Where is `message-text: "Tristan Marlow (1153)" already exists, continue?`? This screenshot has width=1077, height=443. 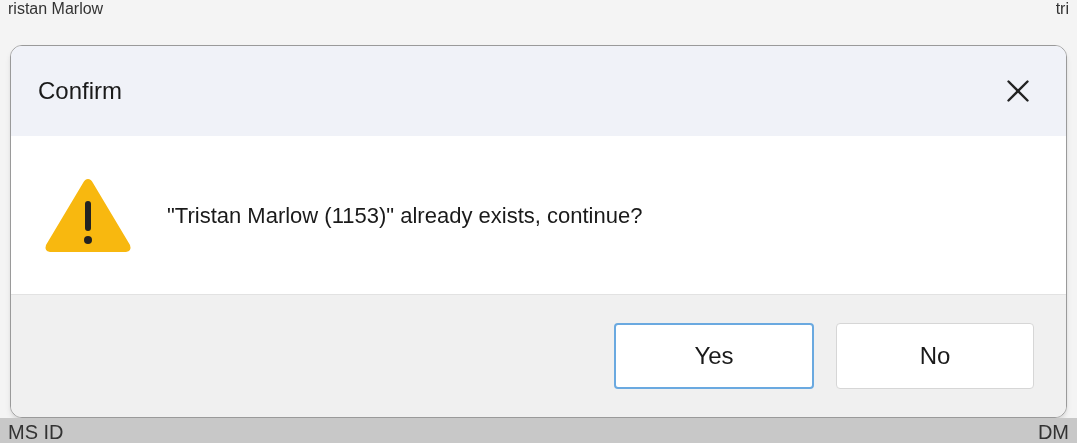 message-text: "Tristan Marlow (1153)" already exists, continue? is located at coordinates (405, 215).